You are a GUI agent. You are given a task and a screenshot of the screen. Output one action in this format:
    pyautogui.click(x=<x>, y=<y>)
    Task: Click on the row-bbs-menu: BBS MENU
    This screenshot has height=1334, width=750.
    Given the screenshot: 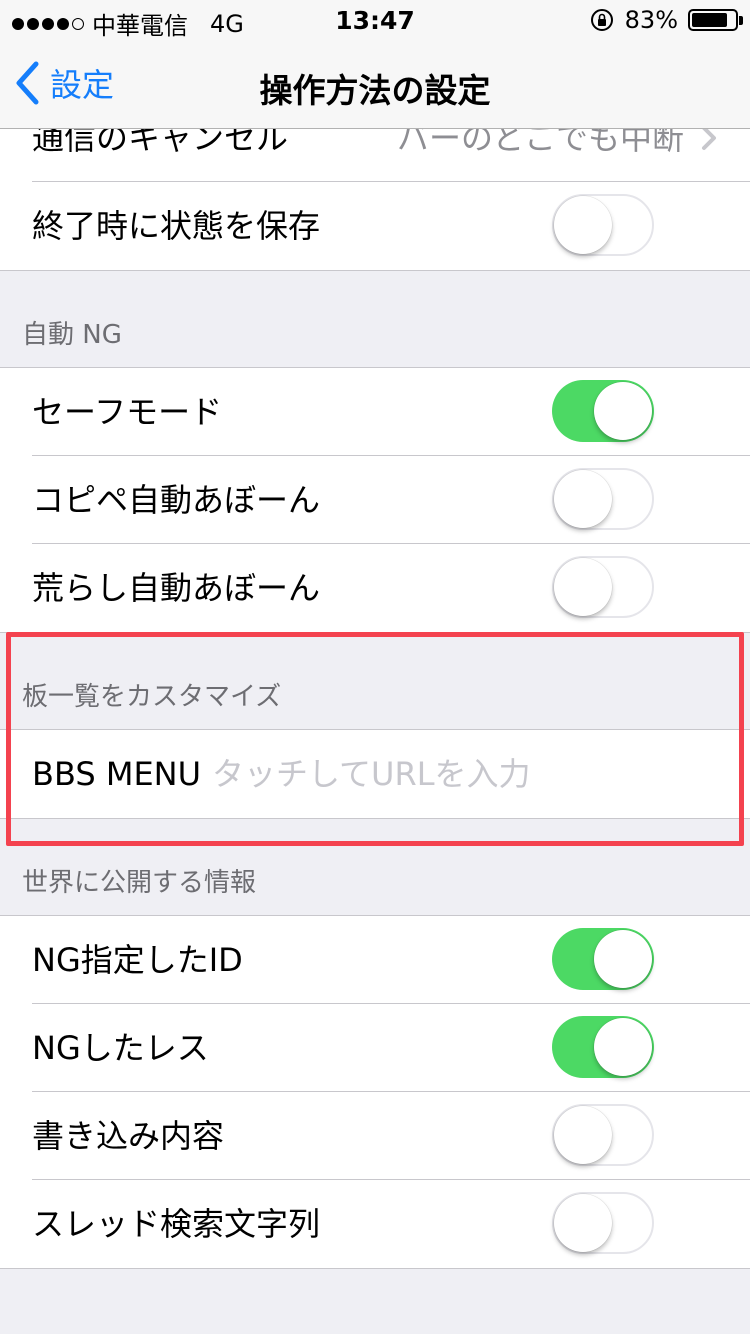 What is the action you would take?
    pyautogui.click(x=375, y=774)
    